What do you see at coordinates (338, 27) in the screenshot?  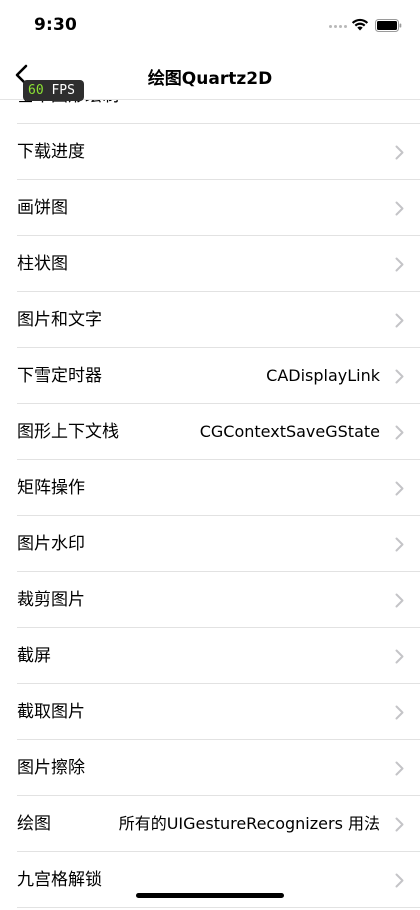 I see `cellular-signal-icon` at bounding box center [338, 27].